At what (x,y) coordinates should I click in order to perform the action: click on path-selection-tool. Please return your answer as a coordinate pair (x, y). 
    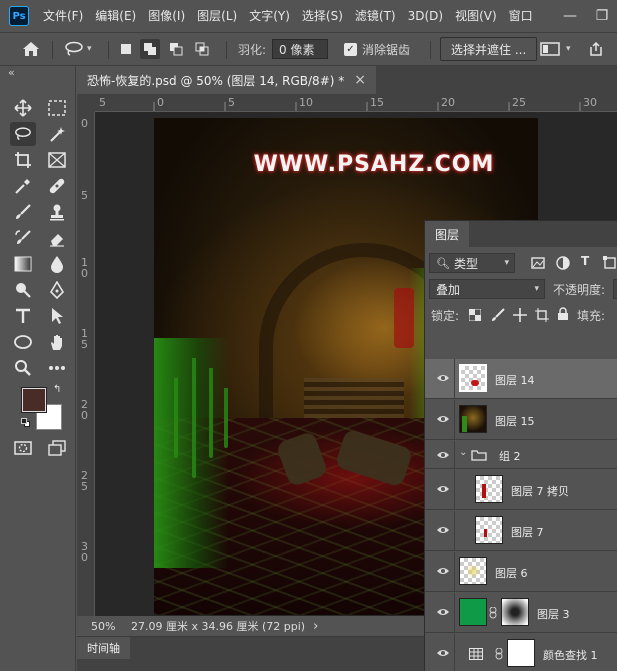
    Looking at the image, I should click on (57, 316).